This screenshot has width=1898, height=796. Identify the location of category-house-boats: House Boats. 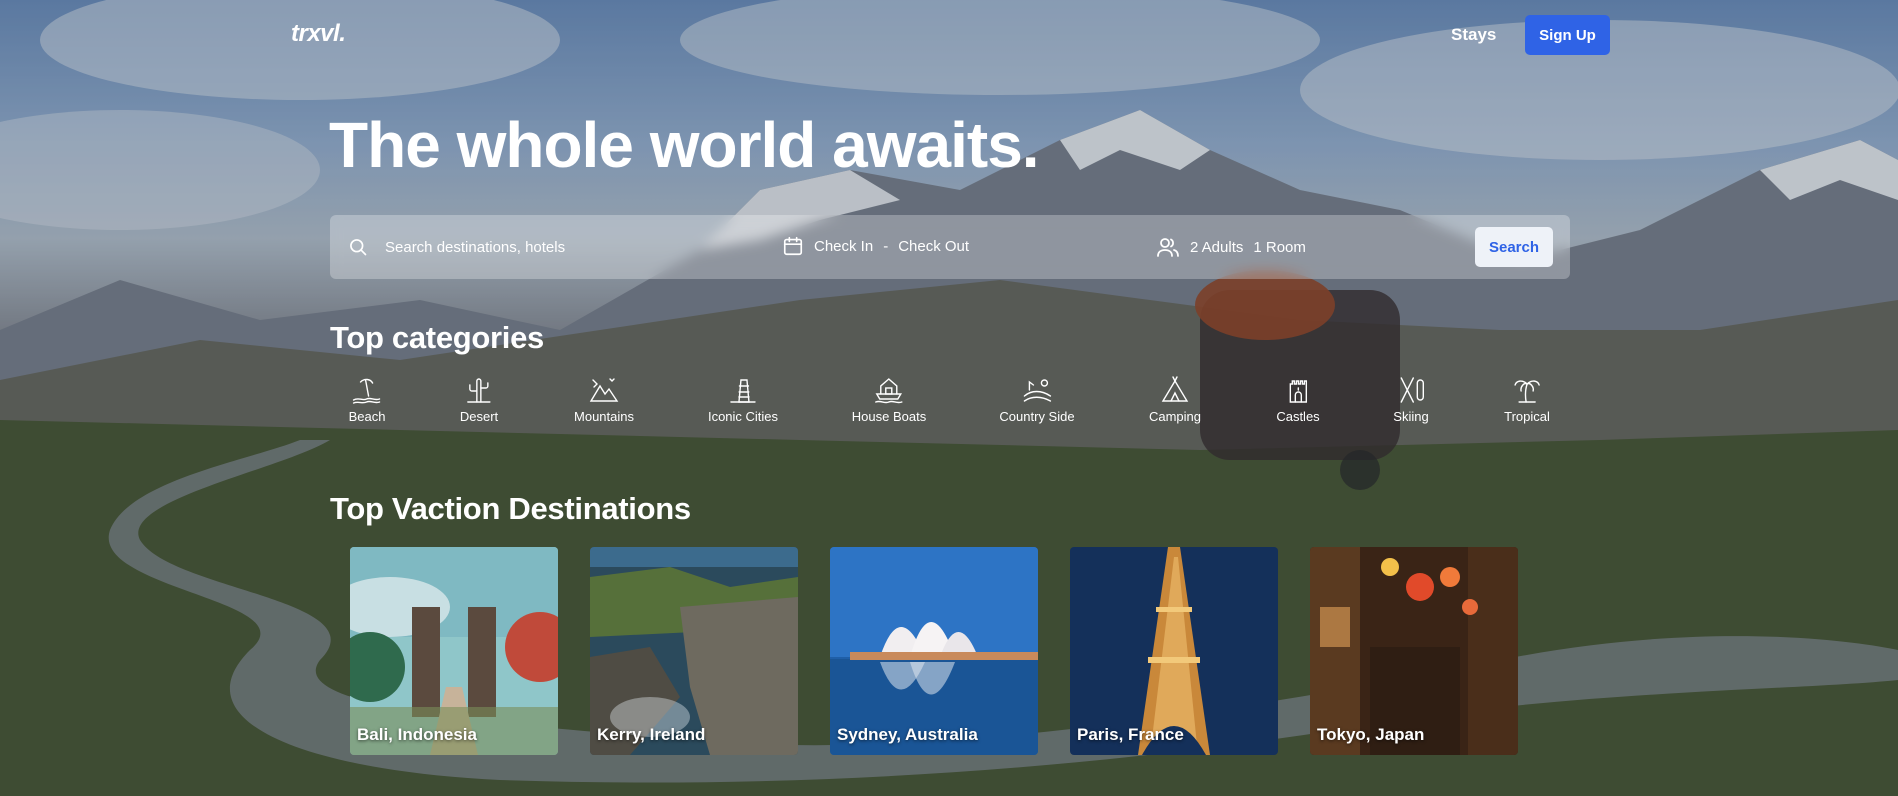
(889, 399).